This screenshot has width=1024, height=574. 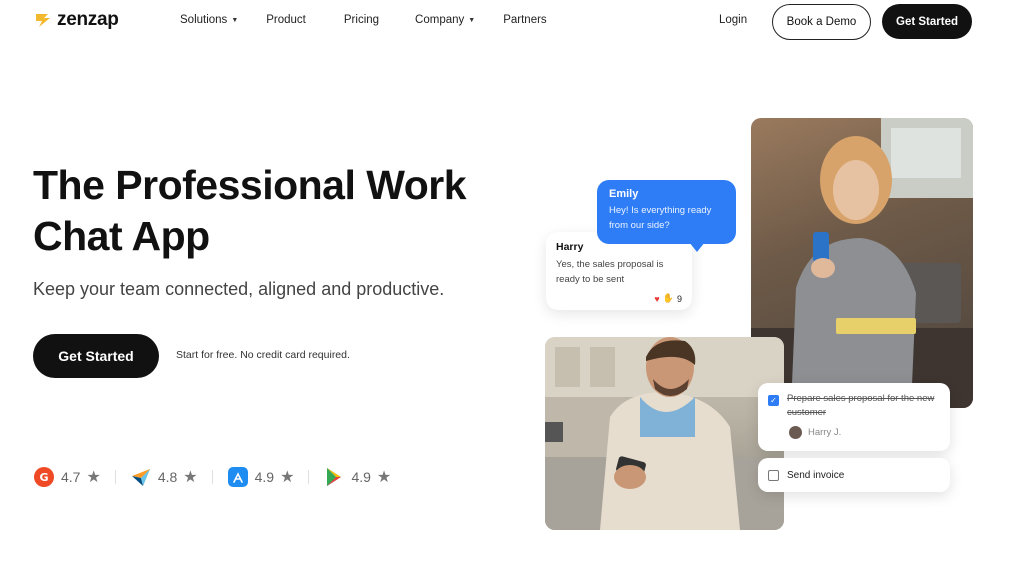 What do you see at coordinates (816, 475) in the screenshot?
I see `task-text: Send invoice` at bounding box center [816, 475].